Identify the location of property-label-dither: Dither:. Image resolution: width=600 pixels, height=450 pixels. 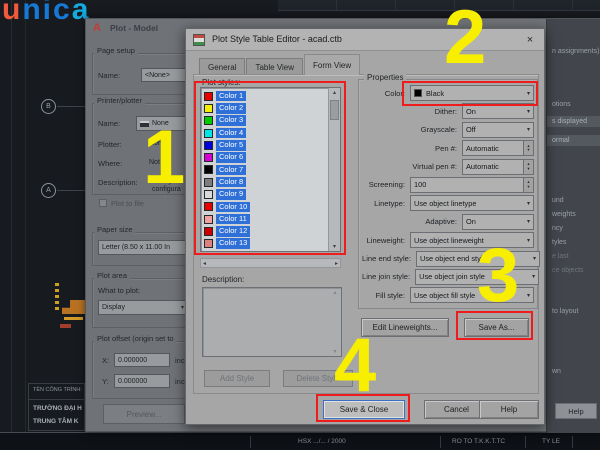
(445, 111).